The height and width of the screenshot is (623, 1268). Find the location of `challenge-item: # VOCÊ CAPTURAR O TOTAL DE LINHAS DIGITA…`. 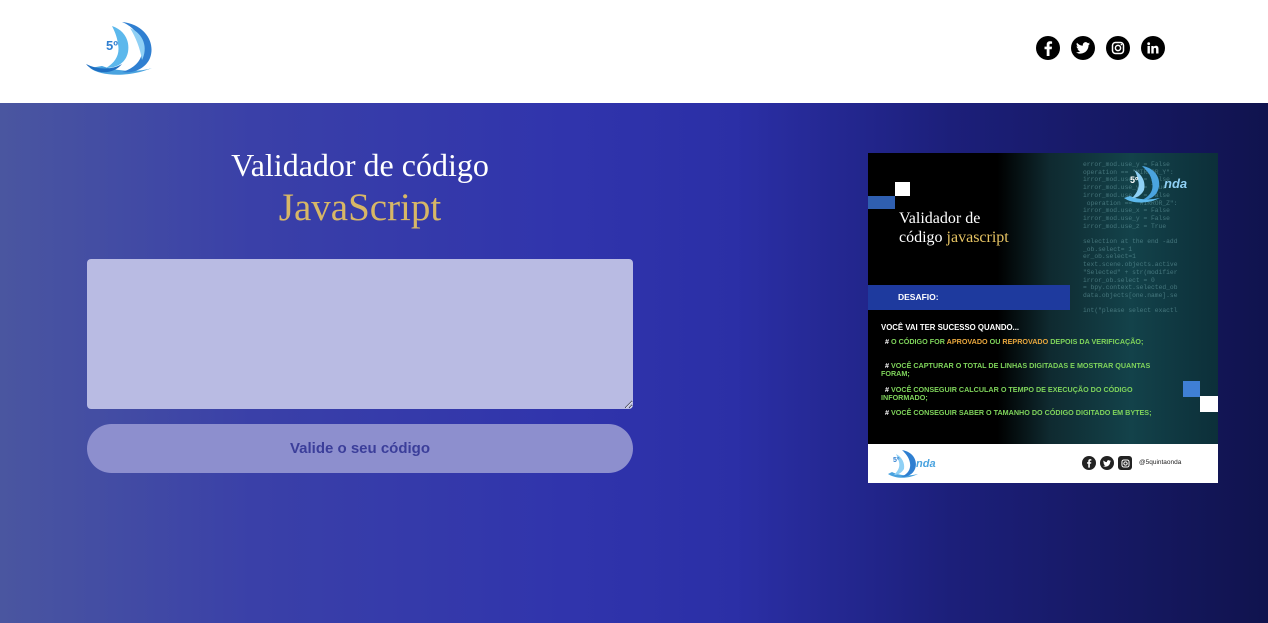

challenge-item: # VOCÊ CAPTURAR O TOTAL DE LINHAS DIGITA… is located at coordinates (1016, 369).